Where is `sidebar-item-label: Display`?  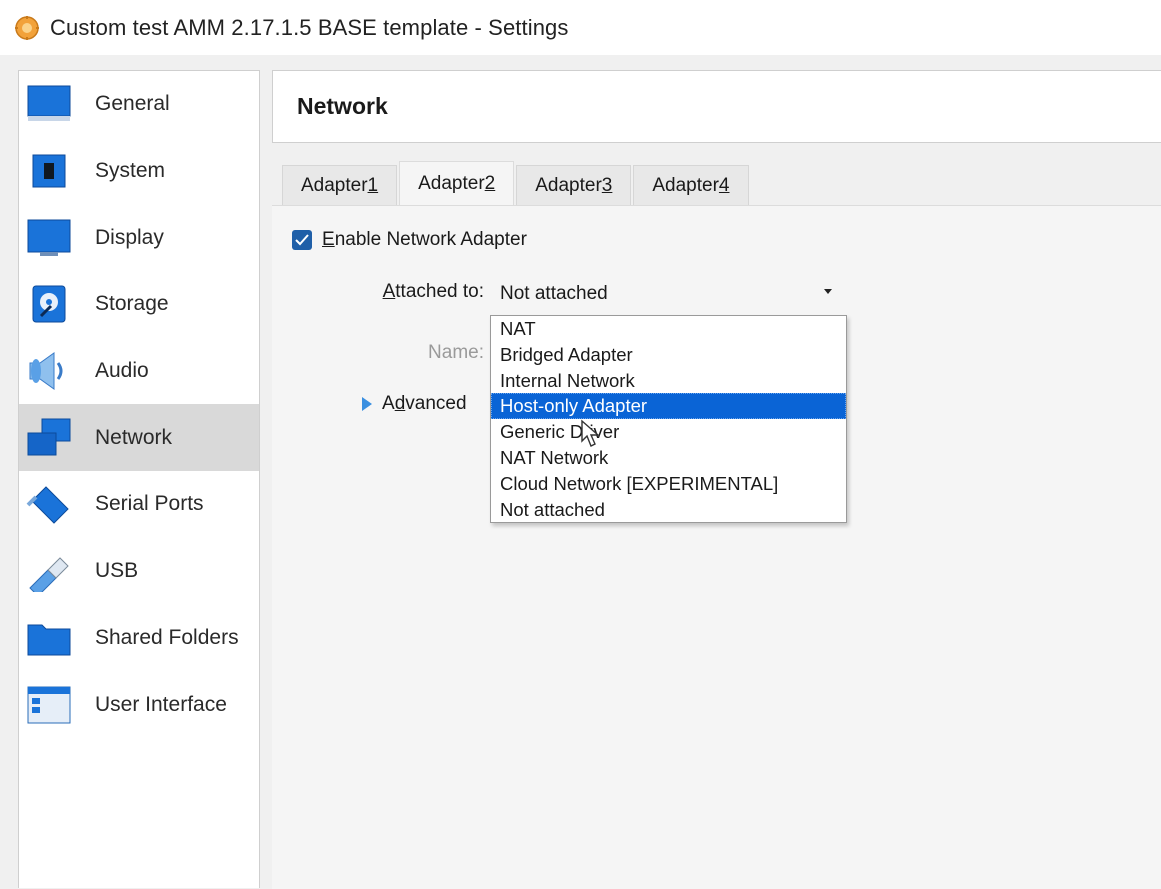
sidebar-item-label: Display is located at coordinates (129, 237).